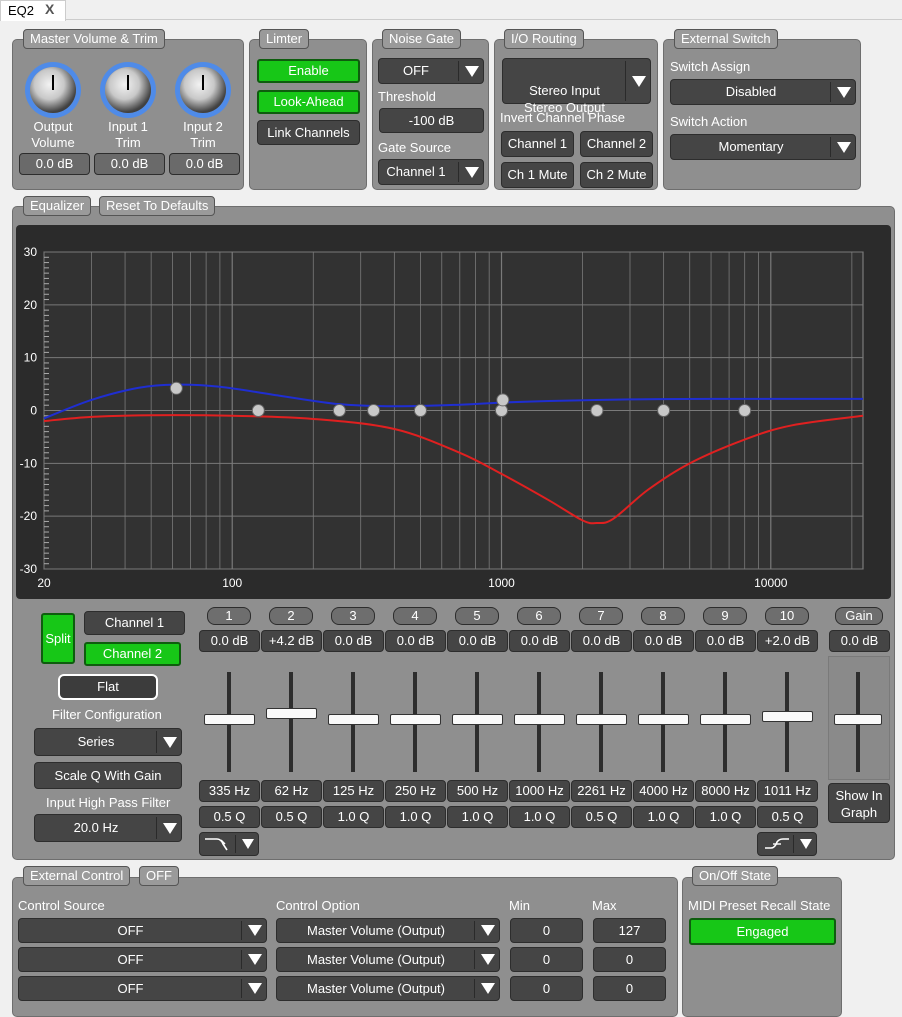 The image size is (902, 1017). I want to click on band-frequency-field: 335 Hz, so click(229, 791).